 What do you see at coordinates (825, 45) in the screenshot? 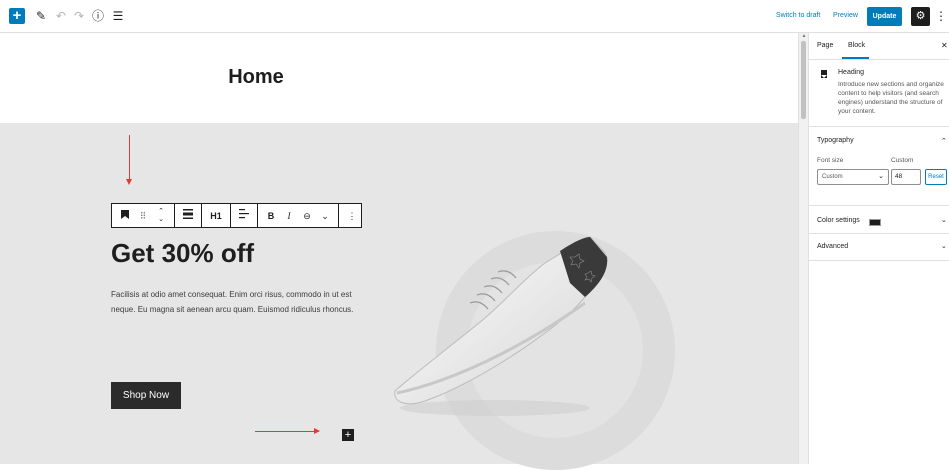
I see `tab-page: Page` at bounding box center [825, 45].